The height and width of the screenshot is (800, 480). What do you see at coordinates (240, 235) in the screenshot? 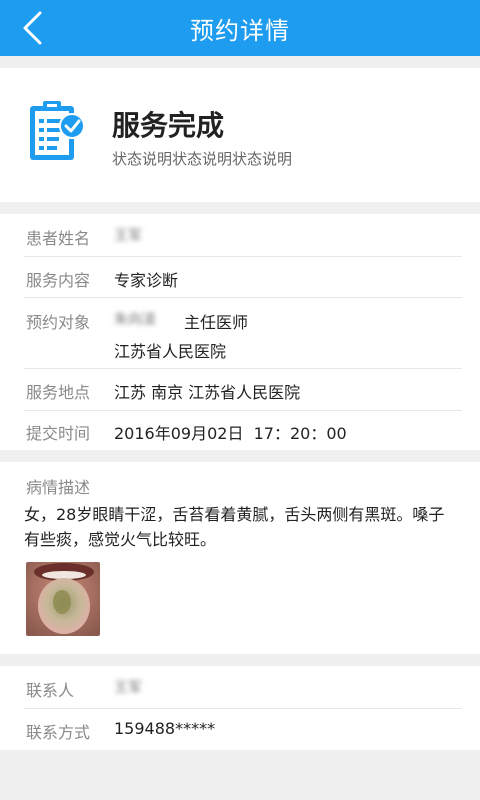
I see `patient-name-row: 患者姓名 王军` at bounding box center [240, 235].